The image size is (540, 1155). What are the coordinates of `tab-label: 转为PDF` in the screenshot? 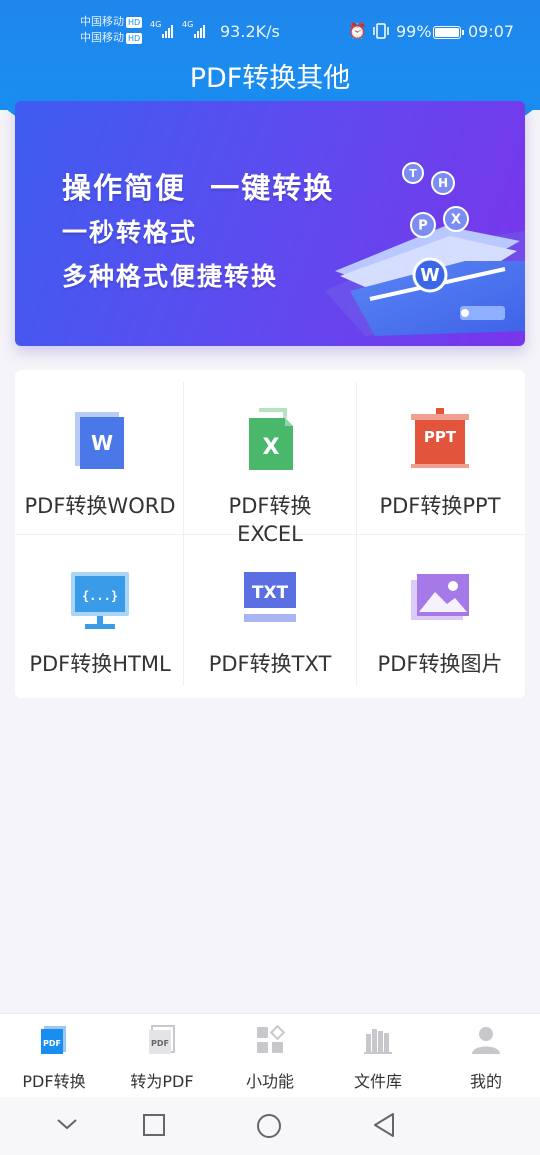 It's located at (162, 1081).